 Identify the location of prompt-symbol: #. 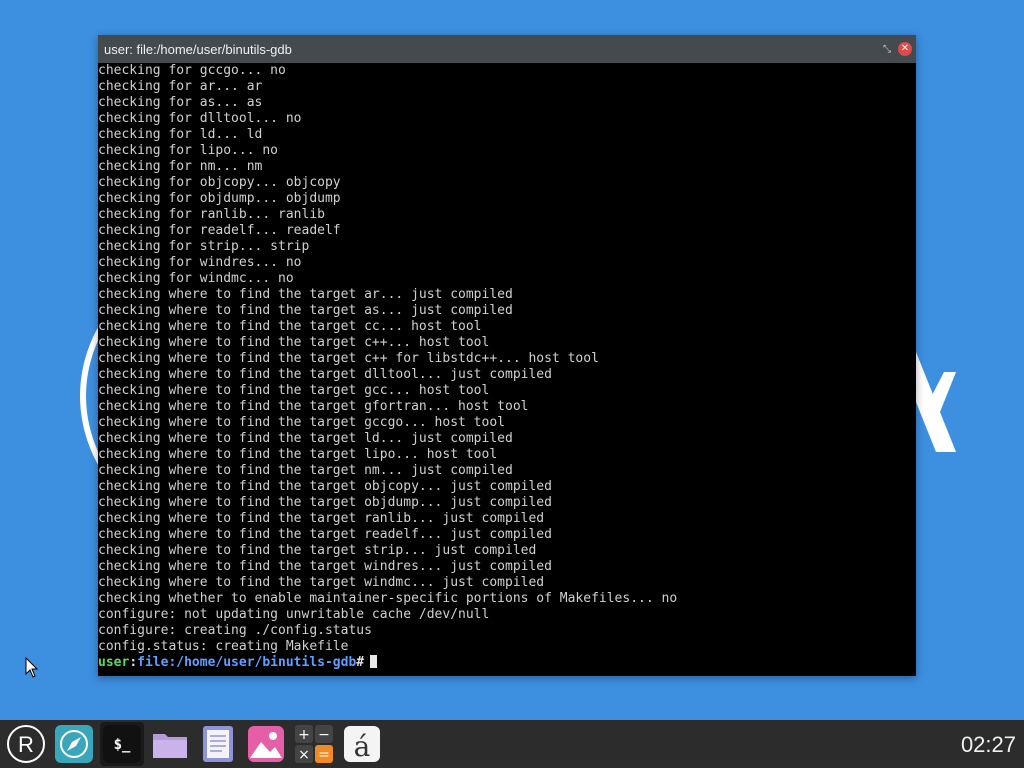
(360, 662).